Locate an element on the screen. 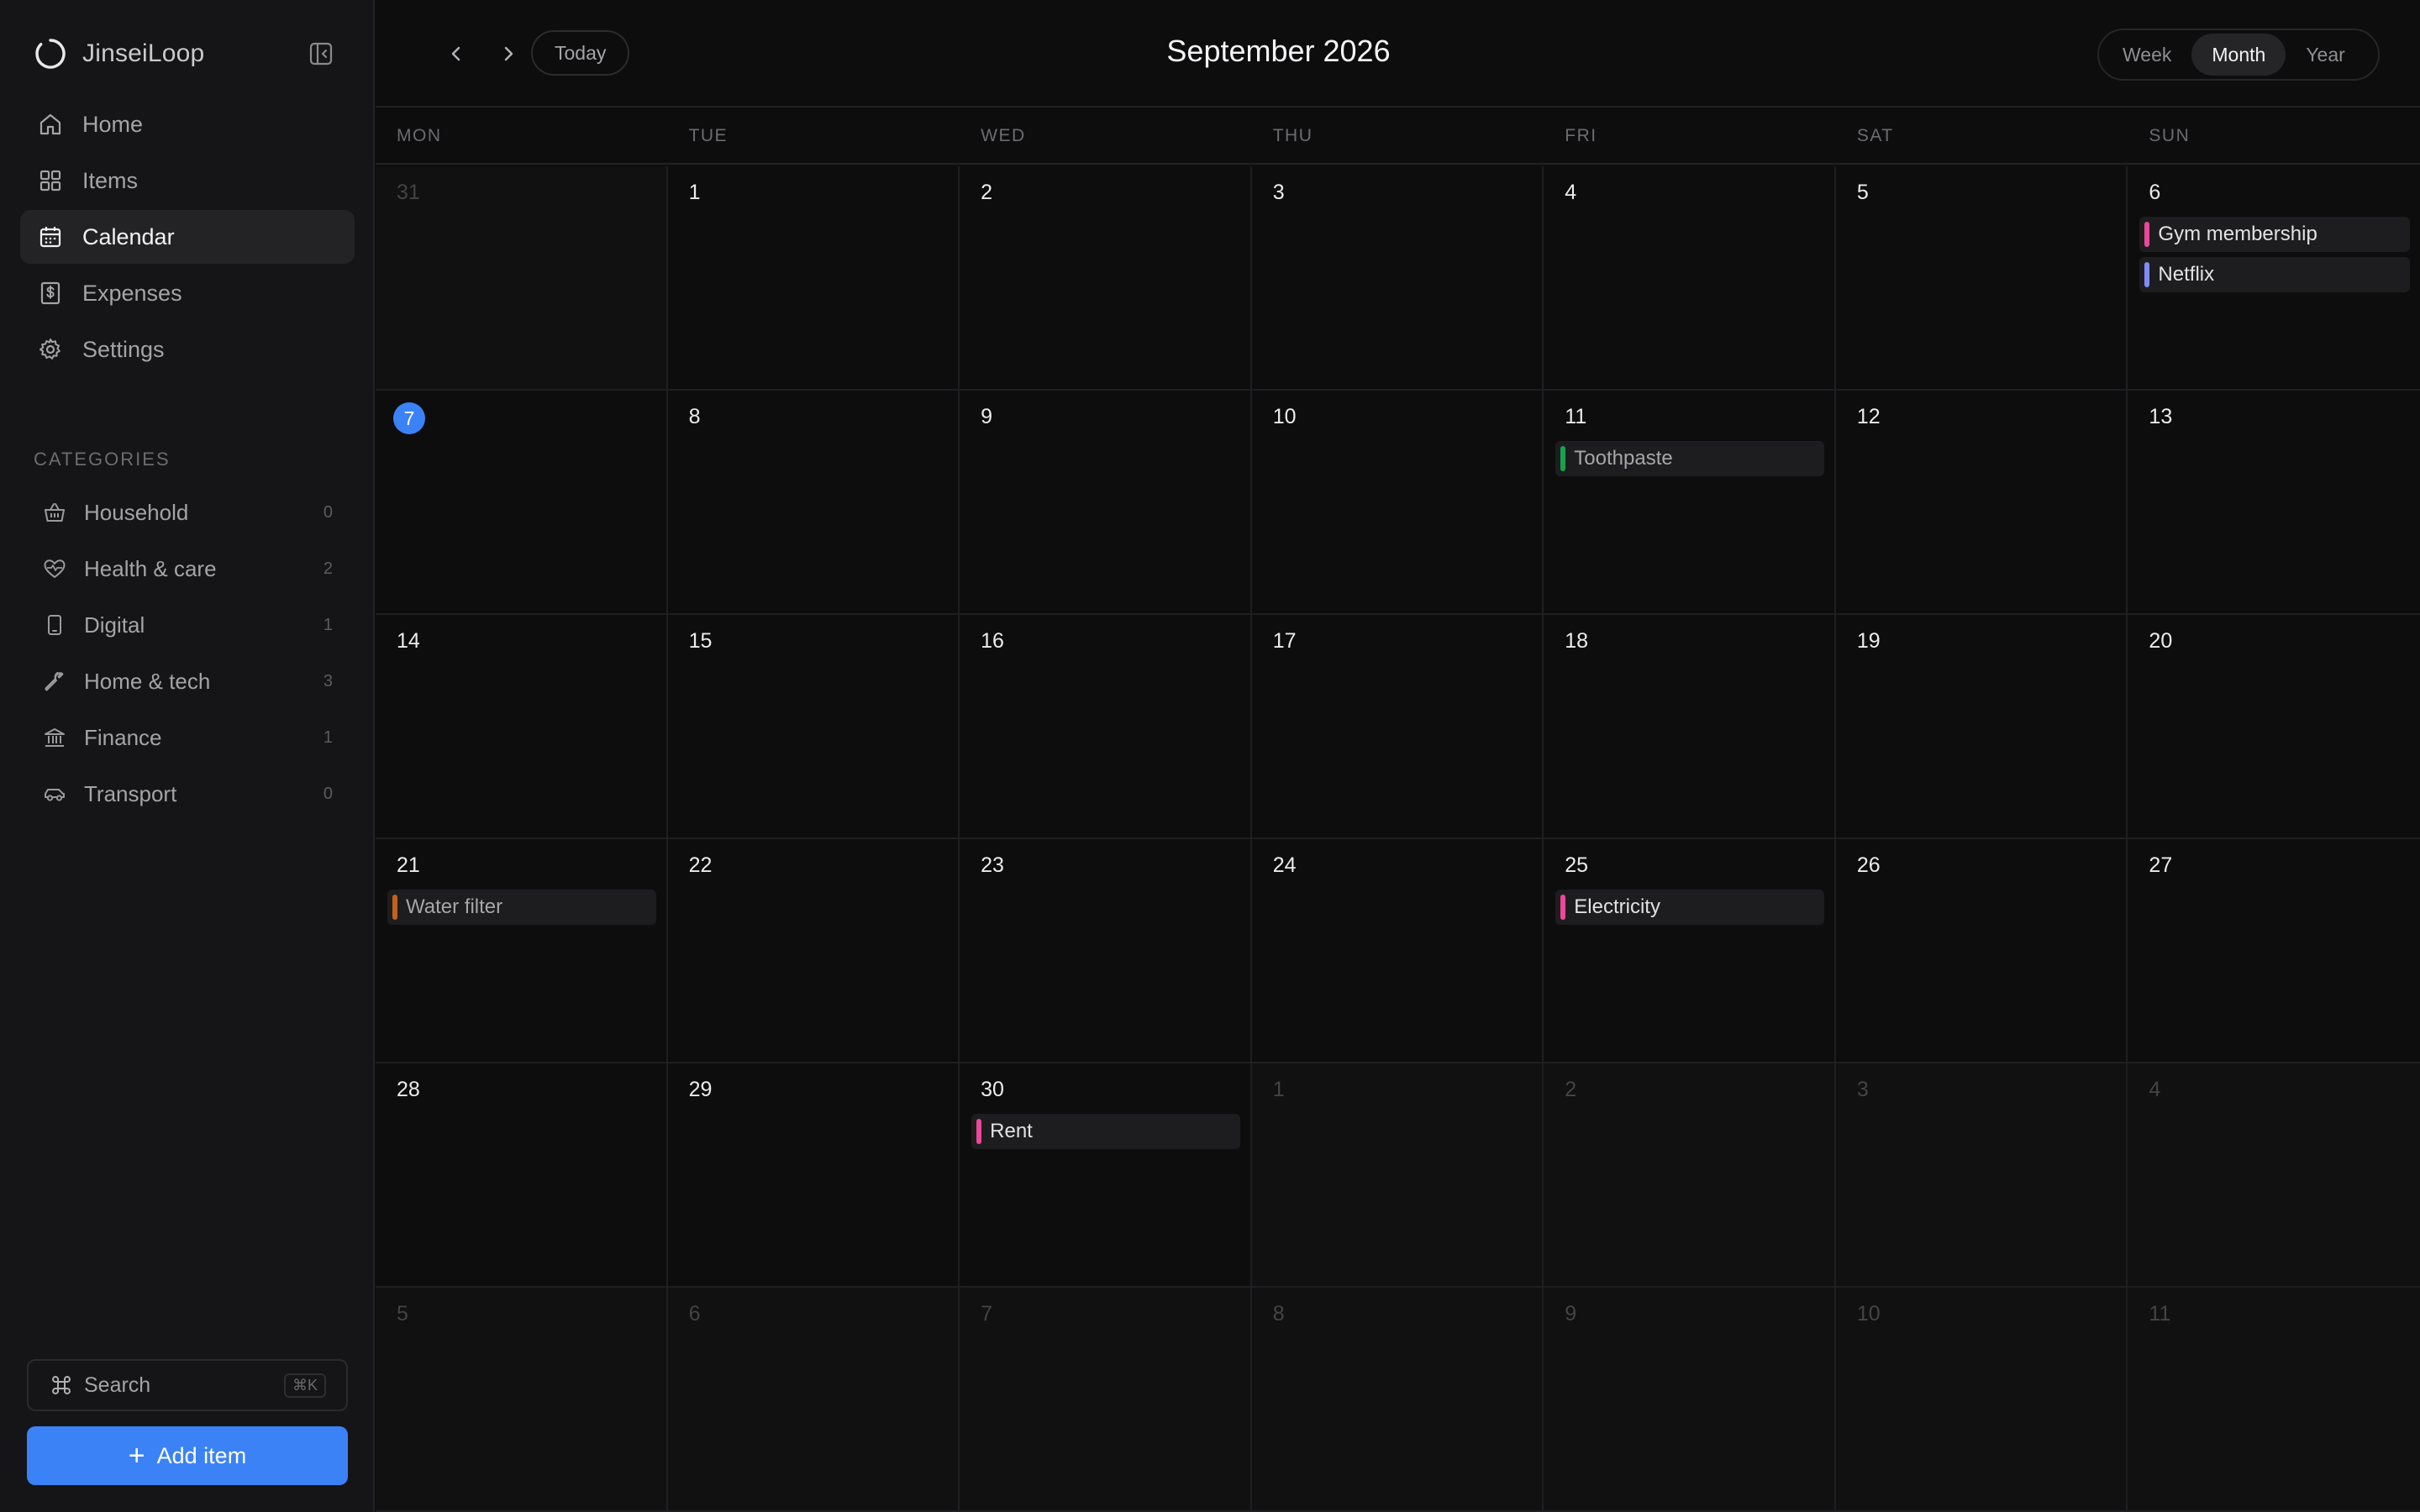  day-number: 10 is located at coordinates (1285, 416).